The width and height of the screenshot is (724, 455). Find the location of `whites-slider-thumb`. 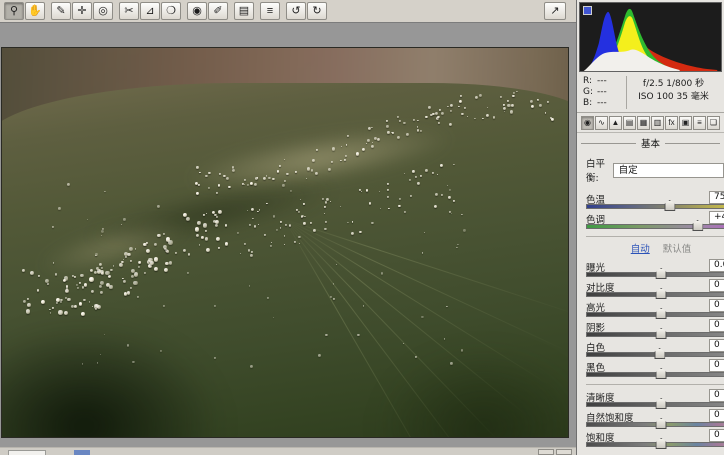

whites-slider-thumb is located at coordinates (660, 353).